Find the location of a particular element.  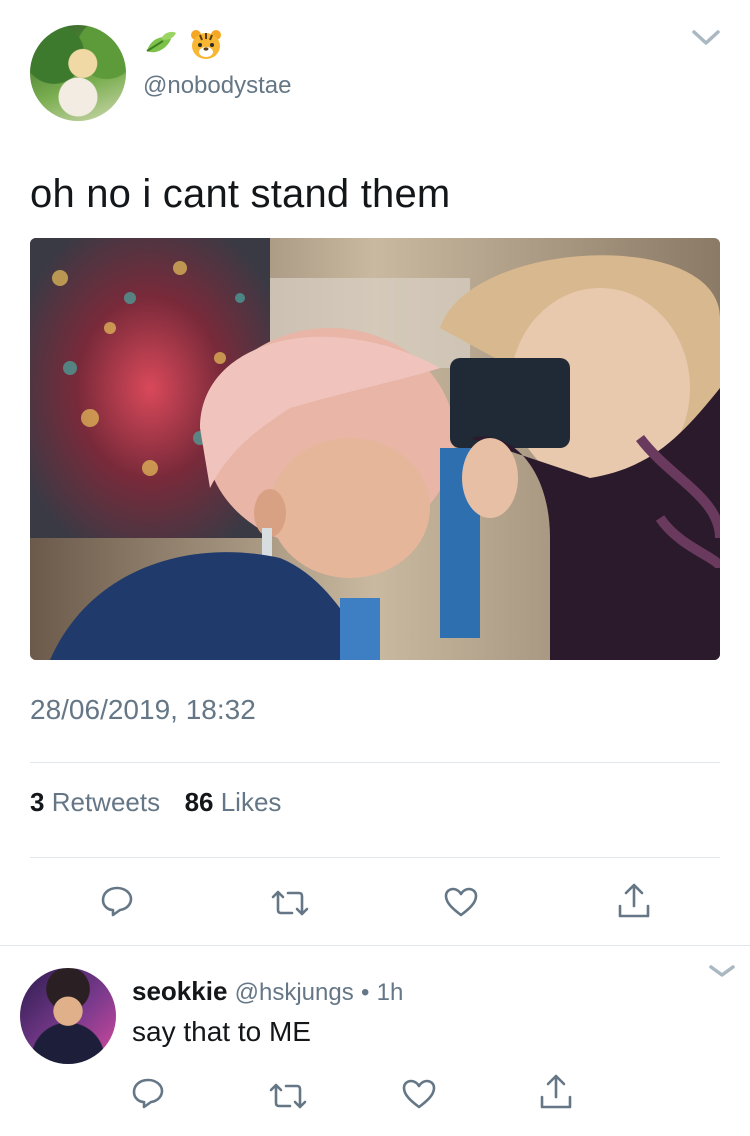

tiger-face-icon is located at coordinates (206, 48).